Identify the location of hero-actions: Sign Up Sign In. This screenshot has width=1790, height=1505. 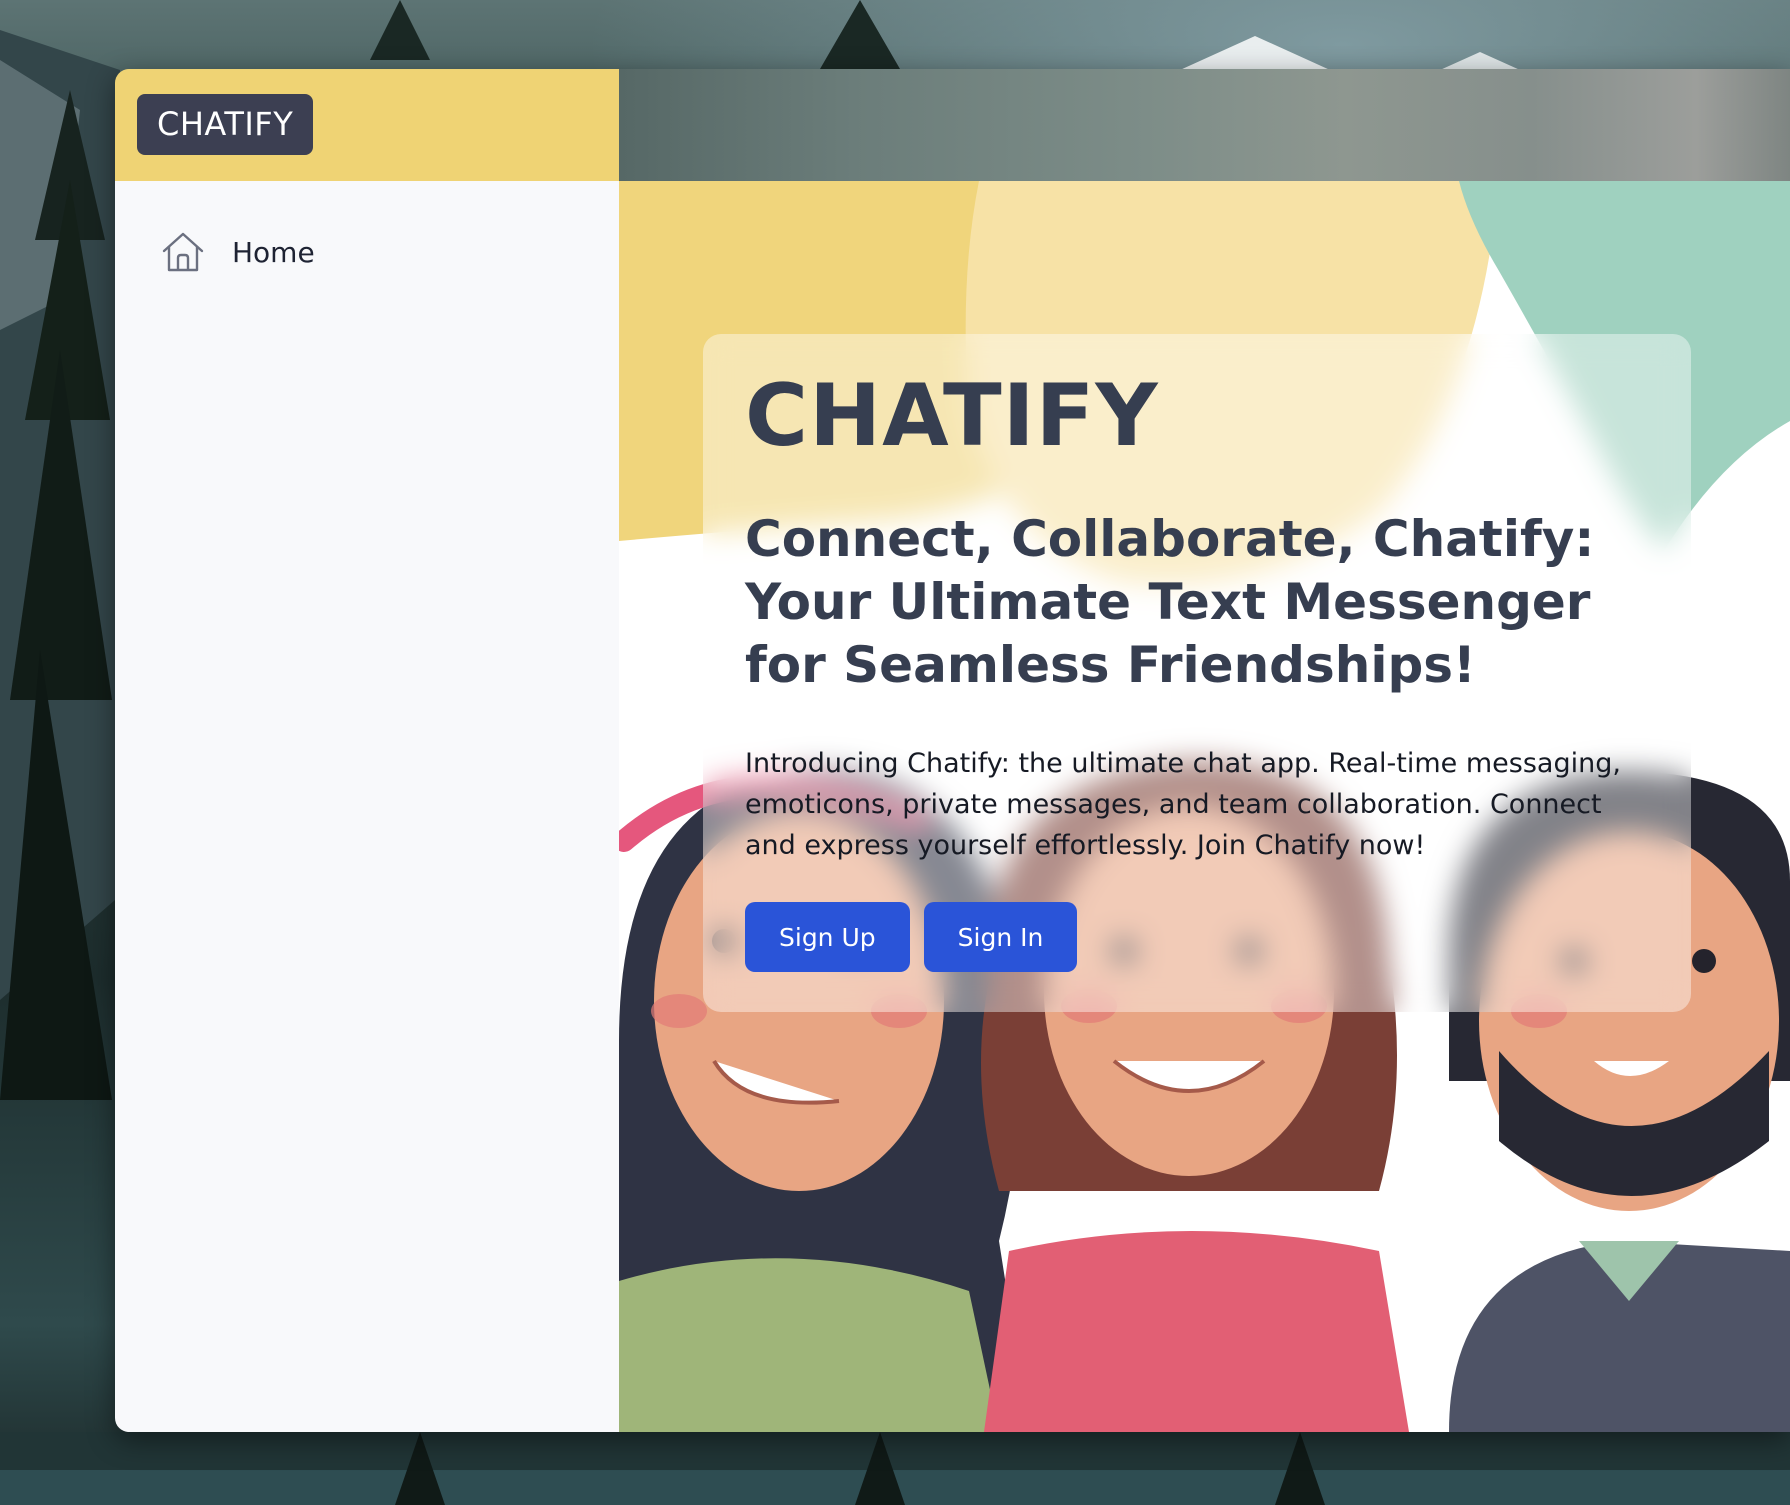
(911, 937).